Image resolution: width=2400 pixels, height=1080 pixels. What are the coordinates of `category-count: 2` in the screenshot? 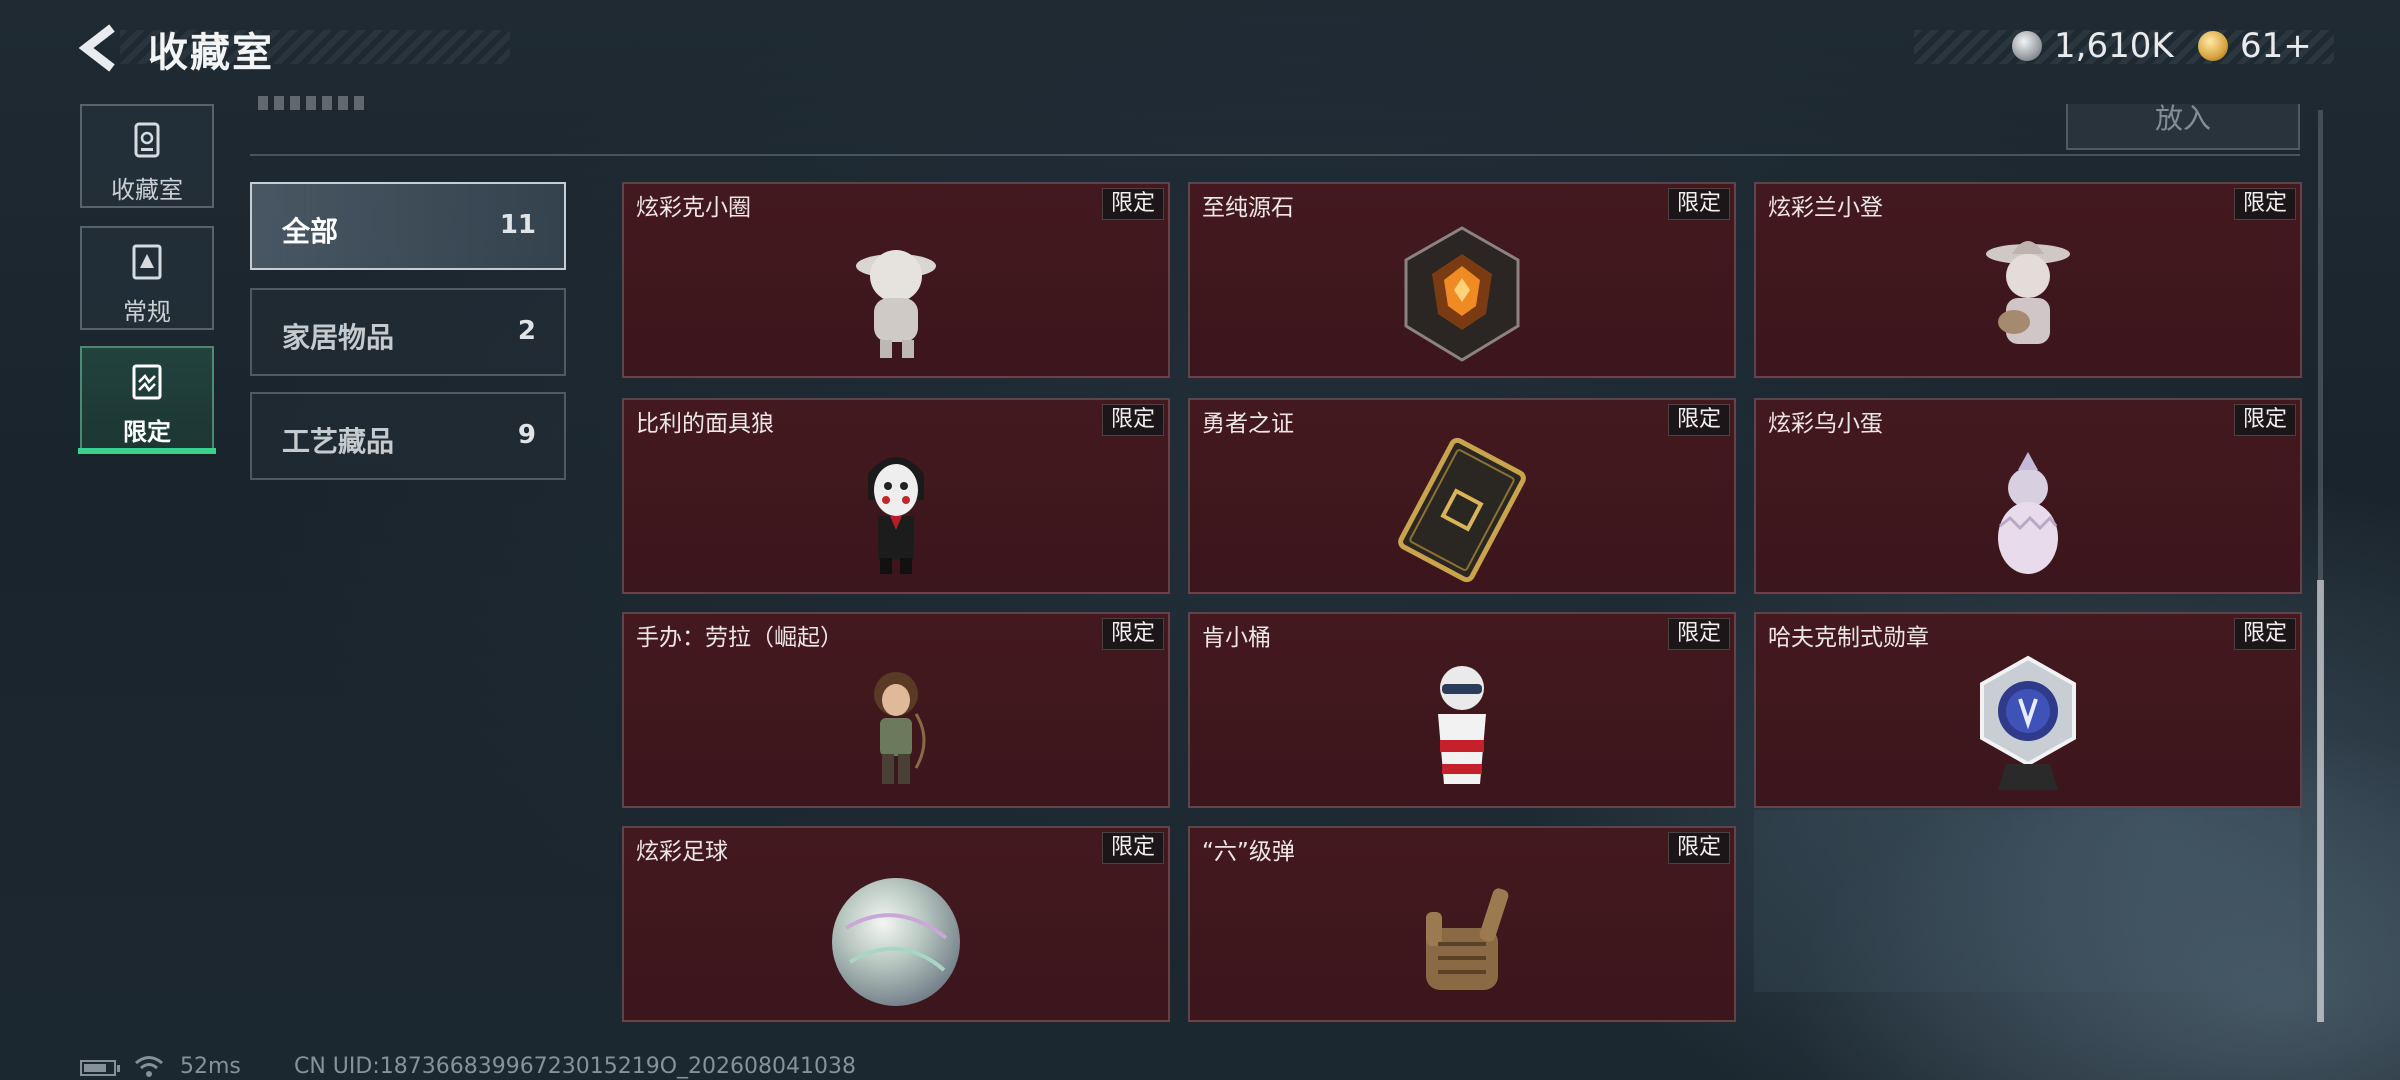 It's located at (526, 331).